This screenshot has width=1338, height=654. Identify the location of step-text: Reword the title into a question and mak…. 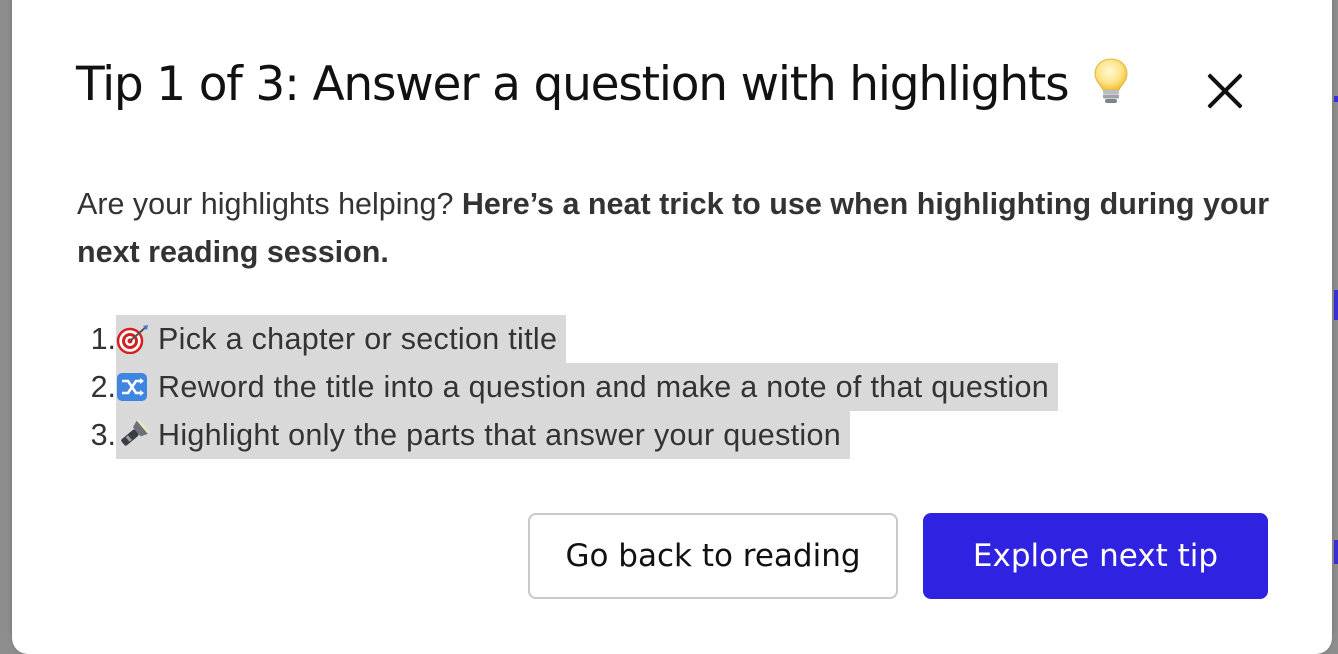
(604, 387).